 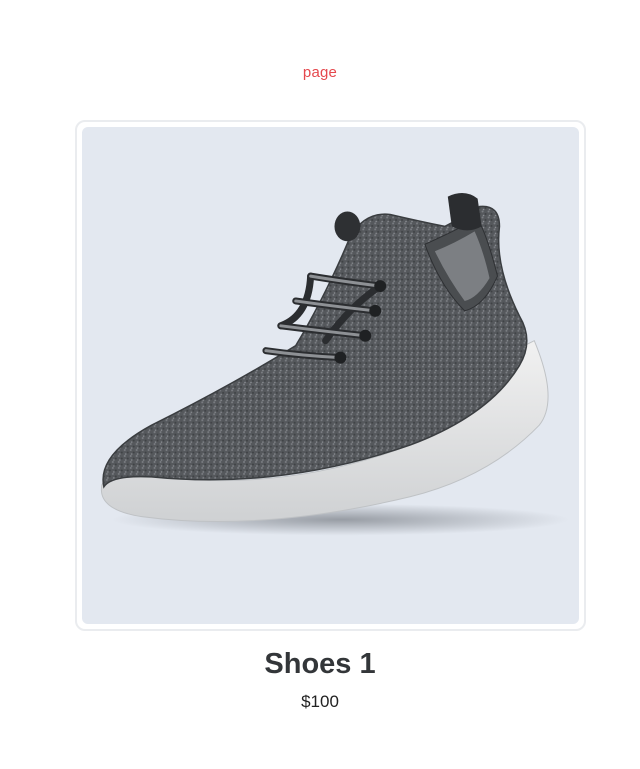 I want to click on product-name: Shoes 1, so click(x=320, y=664).